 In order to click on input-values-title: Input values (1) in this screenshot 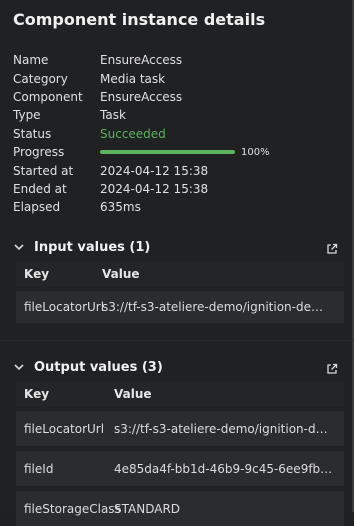, I will do `click(92, 247)`.